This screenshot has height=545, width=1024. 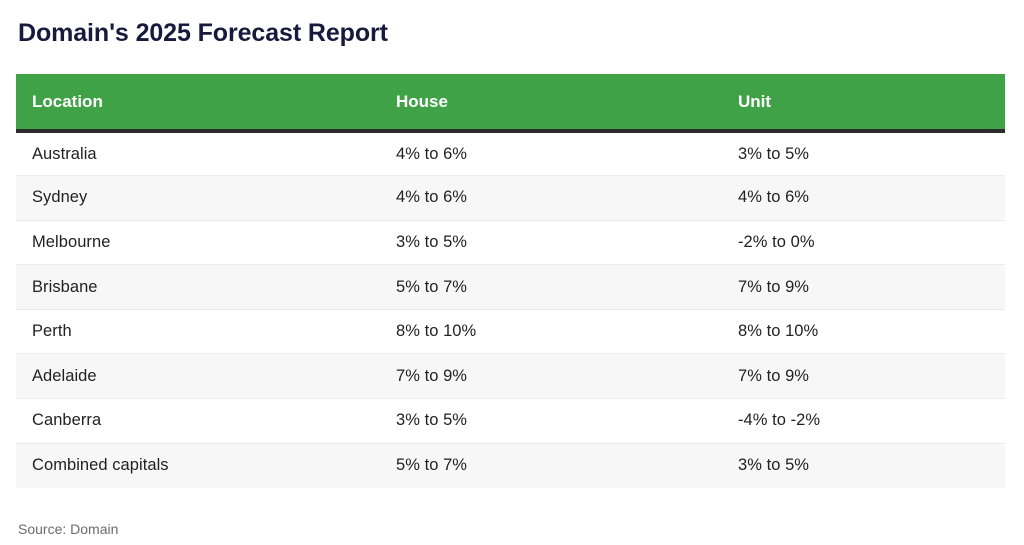 I want to click on table-row: Melbourne 3% to 5% -2% to 0%, so click(x=510, y=242).